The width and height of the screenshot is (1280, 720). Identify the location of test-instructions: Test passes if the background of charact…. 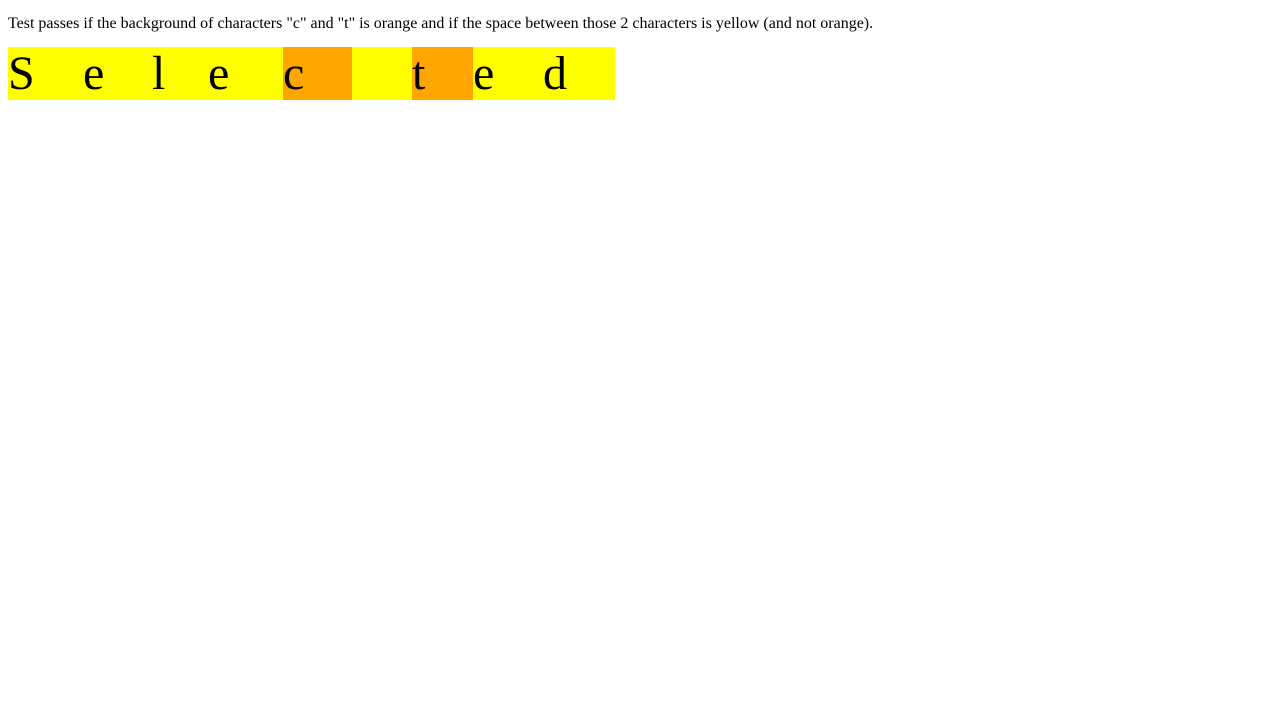
(441, 23).